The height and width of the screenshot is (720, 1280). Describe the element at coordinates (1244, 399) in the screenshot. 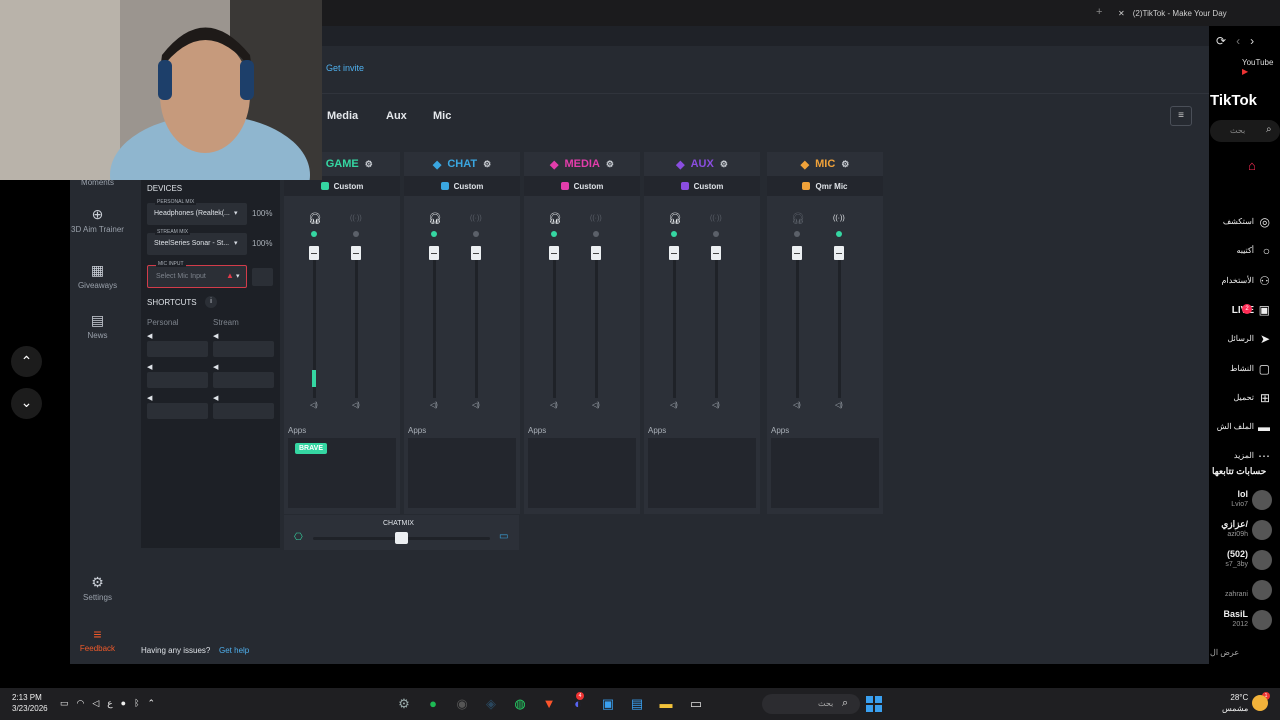

I see `tiktok-nav-item: تحميل ⊞` at that location.